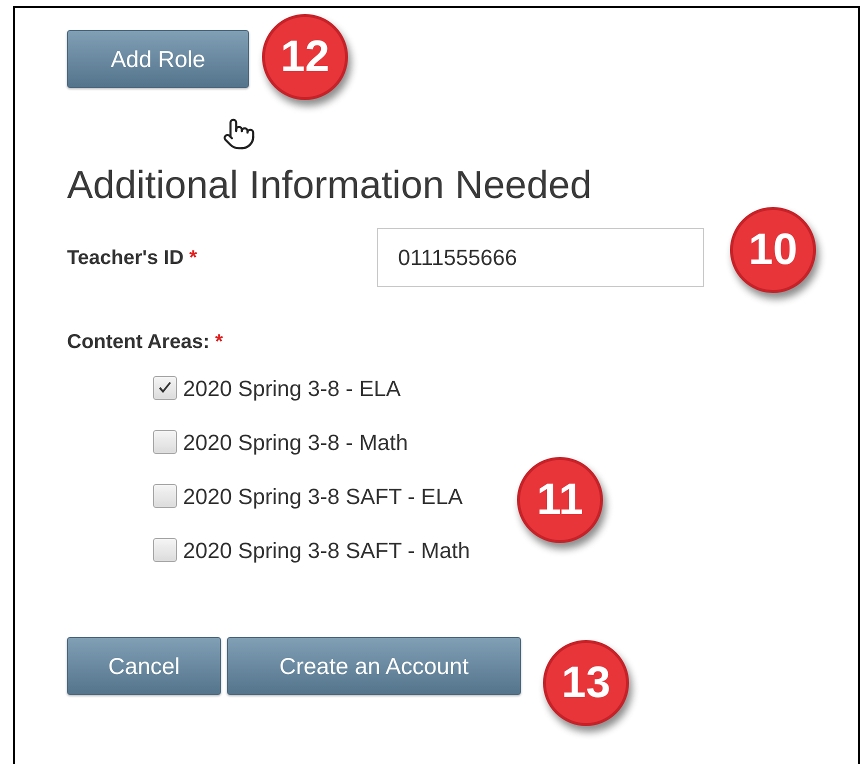  Describe the element at coordinates (158, 59) in the screenshot. I see `add-role-button: Add Role` at that location.